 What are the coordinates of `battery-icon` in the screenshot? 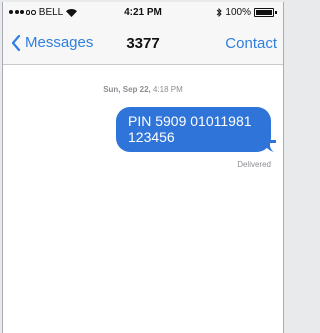 It's located at (264, 12).